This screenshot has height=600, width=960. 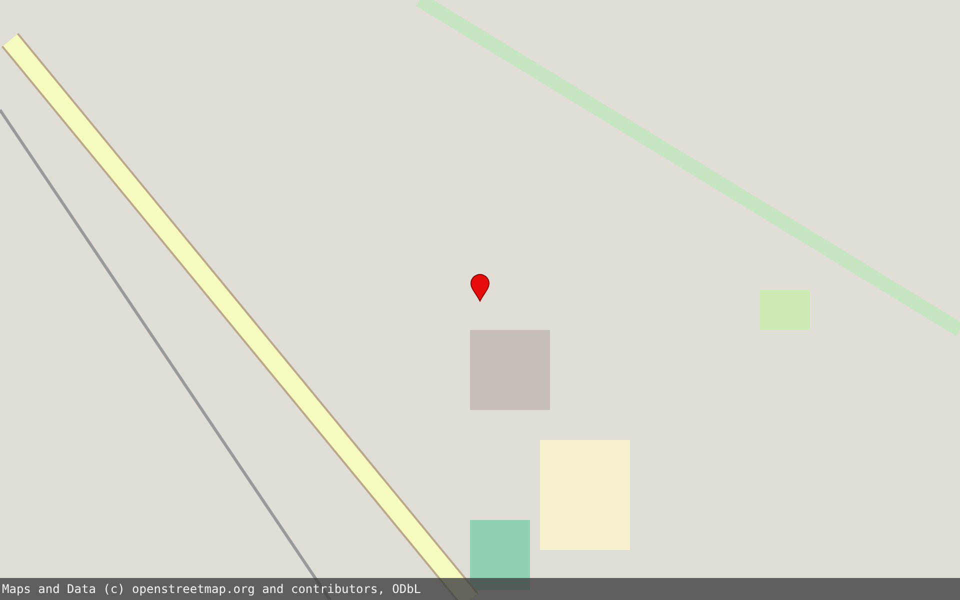 I want to click on map-attribution: Maps and Data (c) openstreetmap.org and contributors, ODbL, so click(x=211, y=589).